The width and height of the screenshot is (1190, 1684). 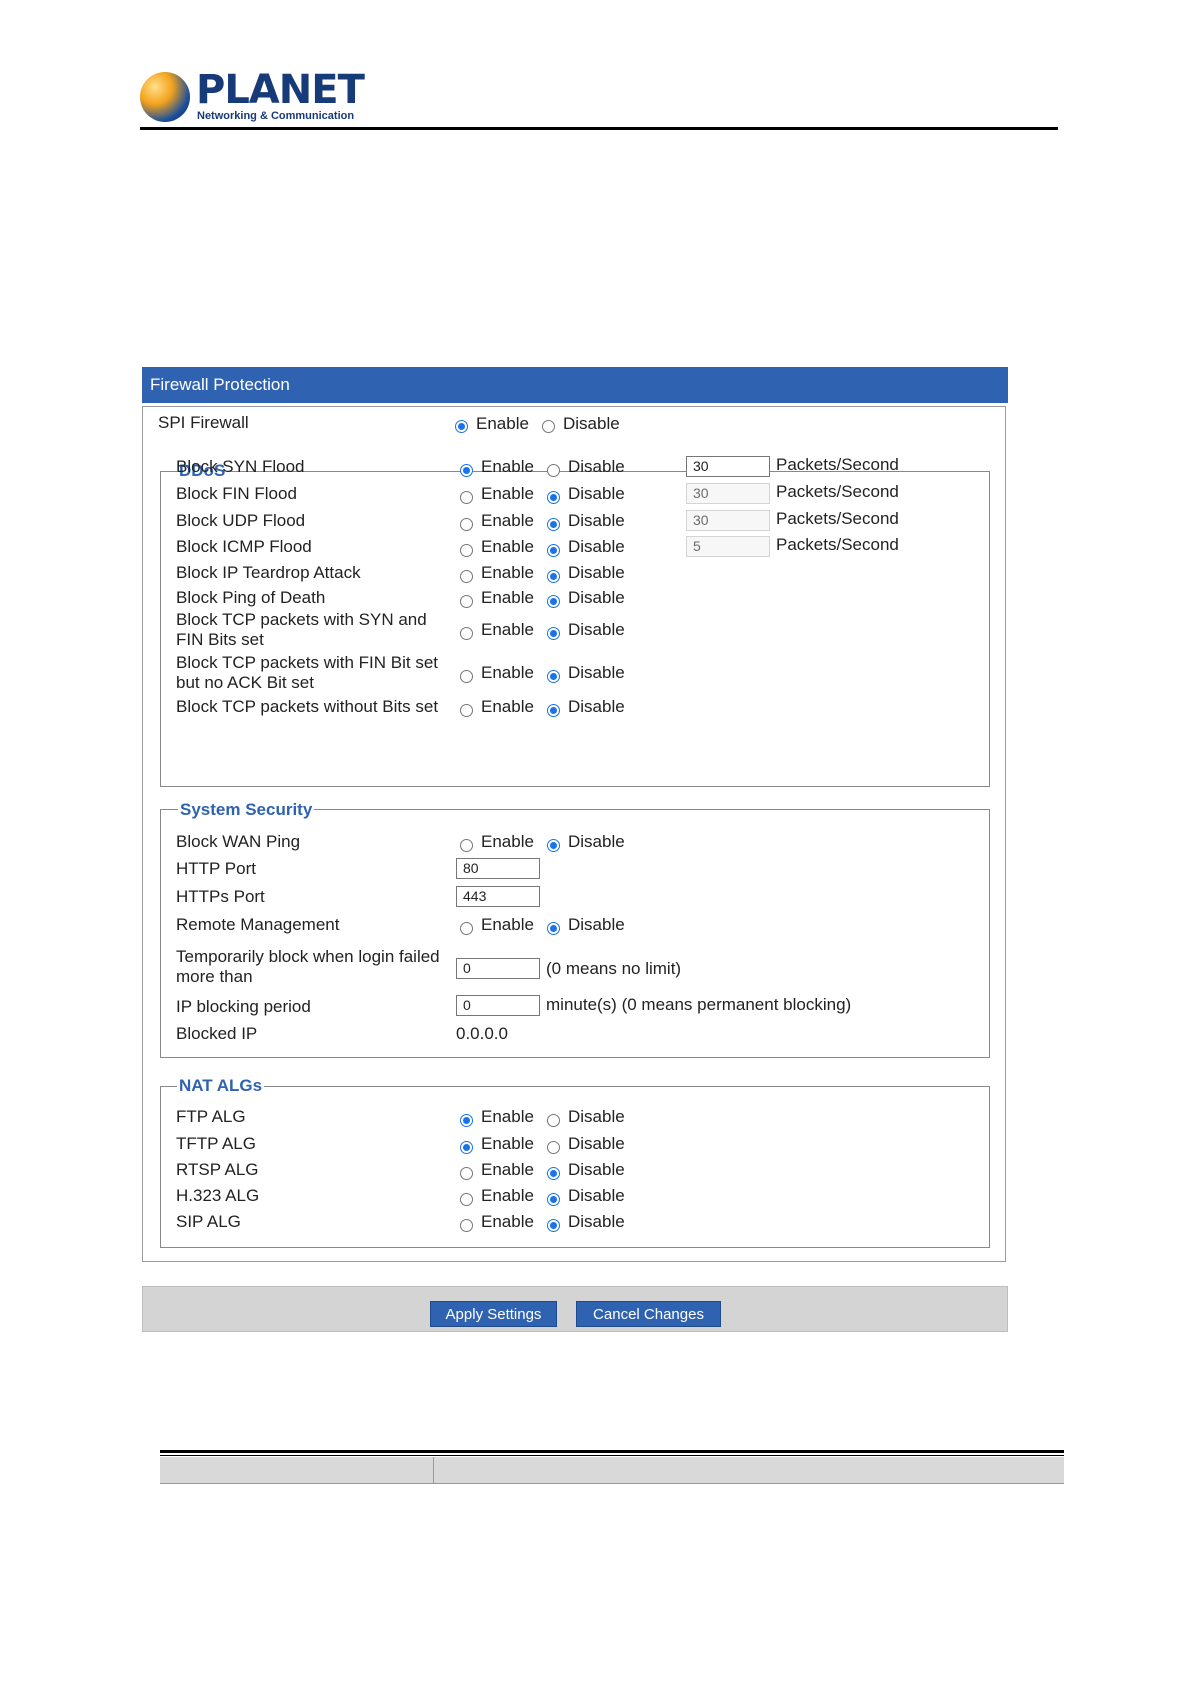 I want to click on remote-disable-label: Disable, so click(x=596, y=924).